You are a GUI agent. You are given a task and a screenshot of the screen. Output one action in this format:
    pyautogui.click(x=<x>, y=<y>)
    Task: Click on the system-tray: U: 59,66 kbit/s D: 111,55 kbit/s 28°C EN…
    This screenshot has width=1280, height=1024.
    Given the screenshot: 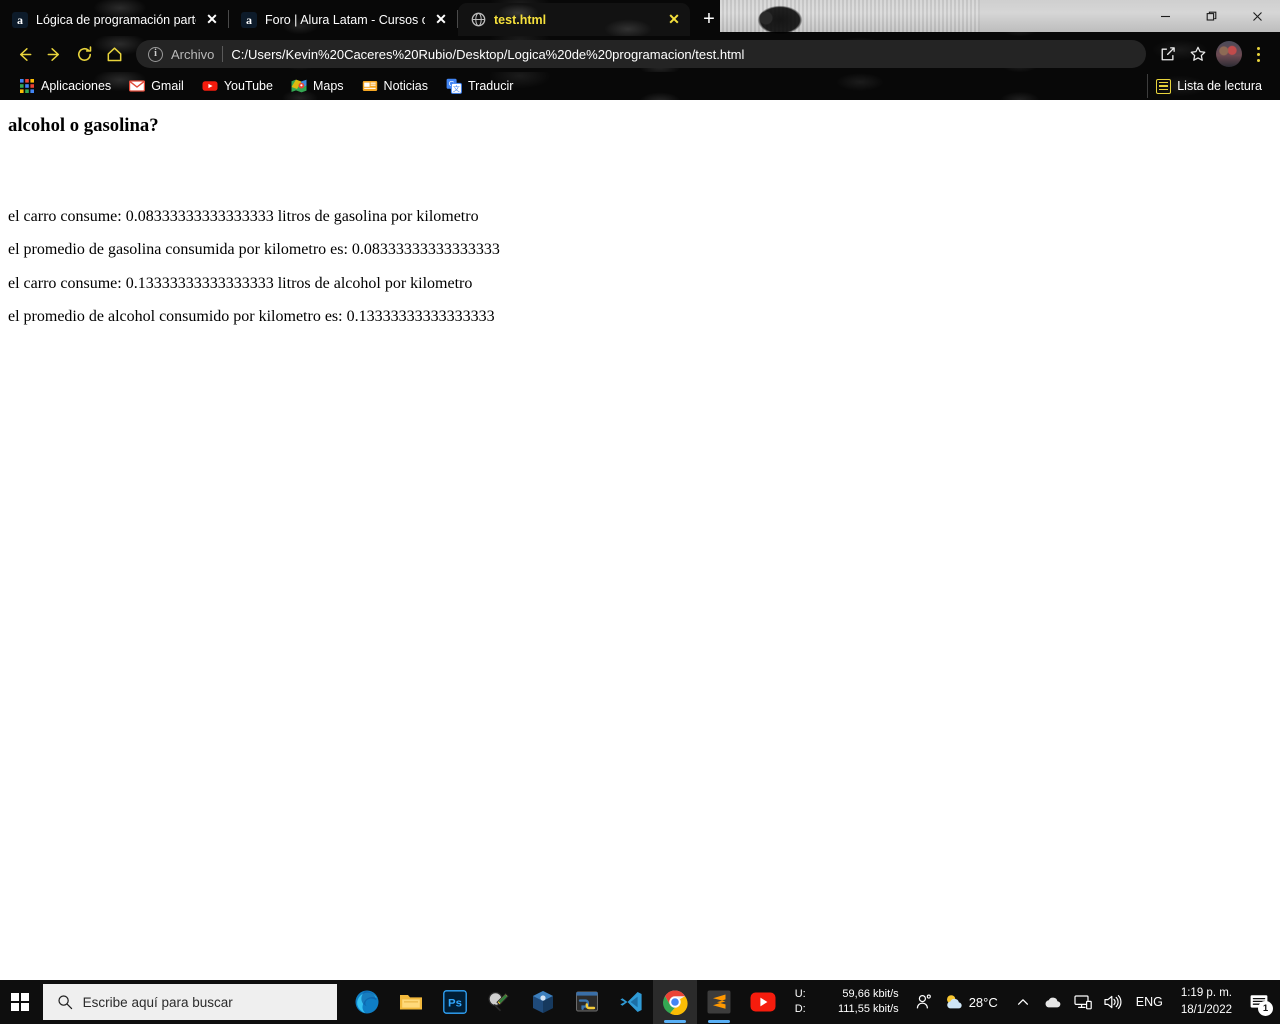 What is the action you would take?
    pyautogui.click(x=1032, y=1002)
    